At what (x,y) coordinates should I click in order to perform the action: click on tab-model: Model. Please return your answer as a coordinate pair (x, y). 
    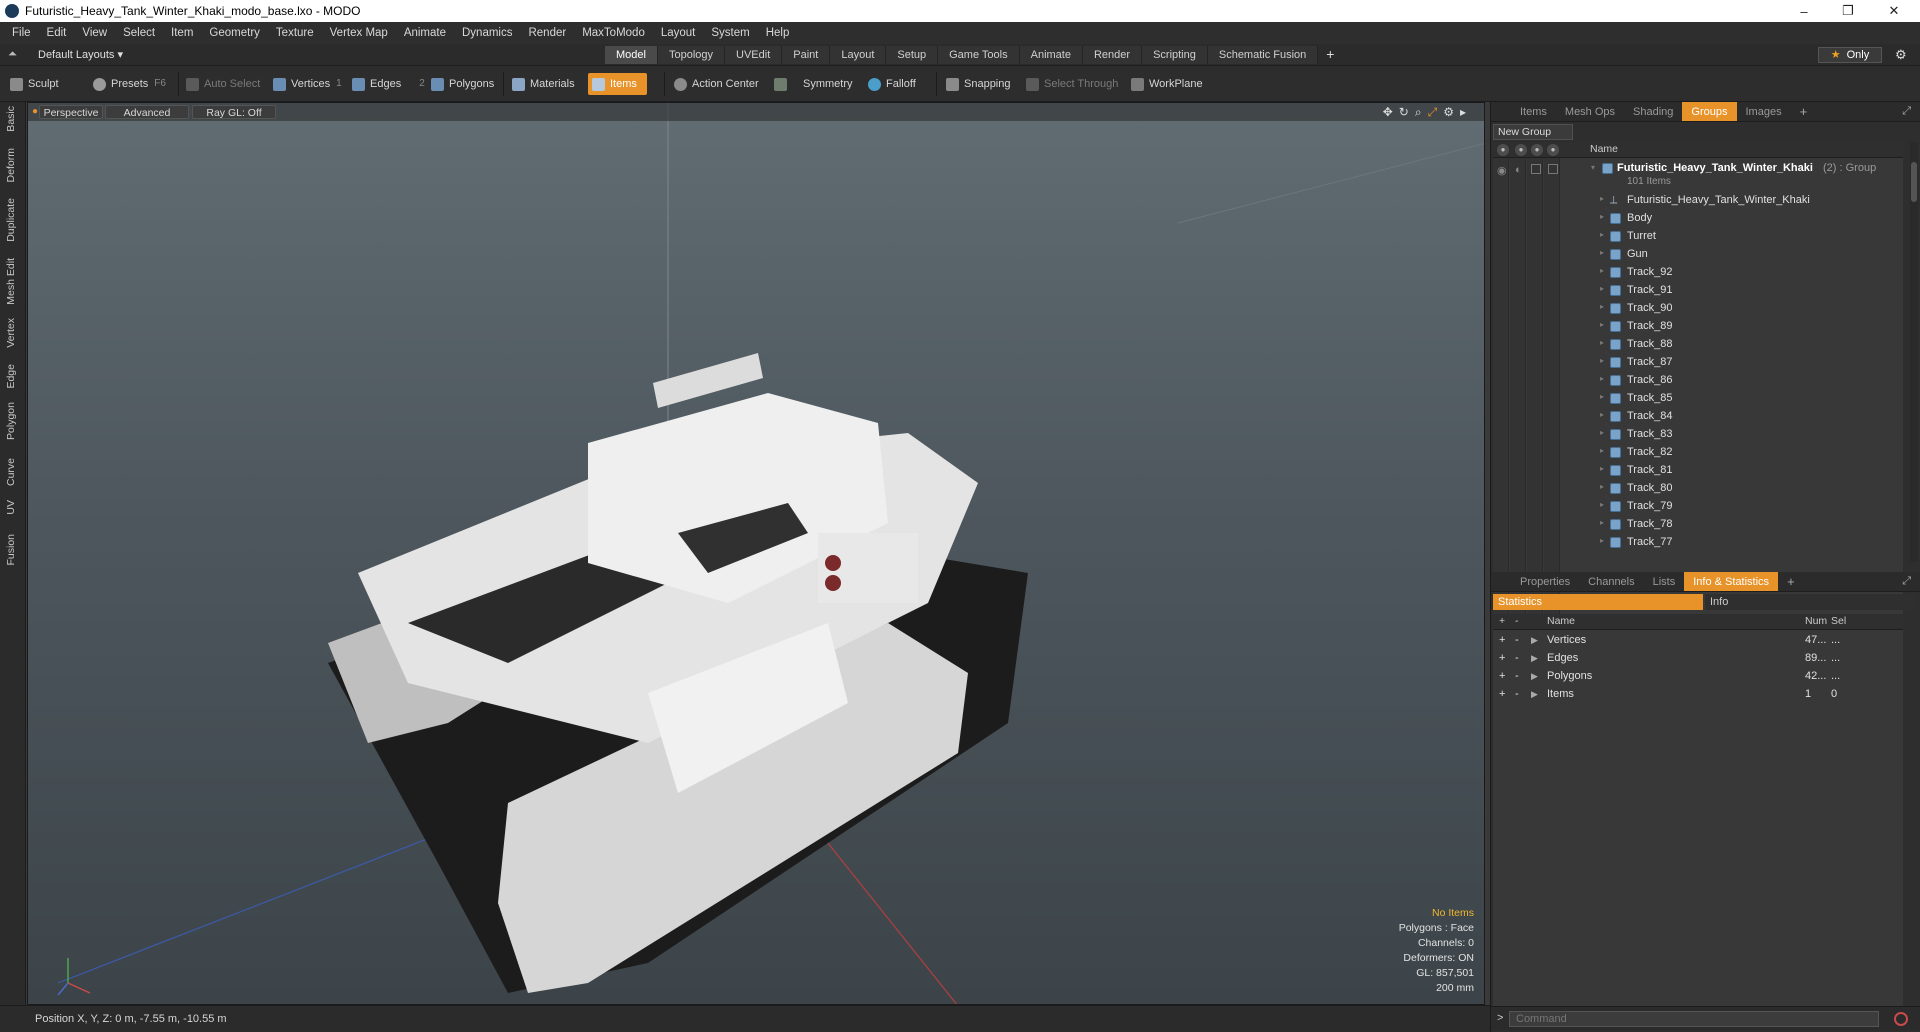
    Looking at the image, I should click on (631, 55).